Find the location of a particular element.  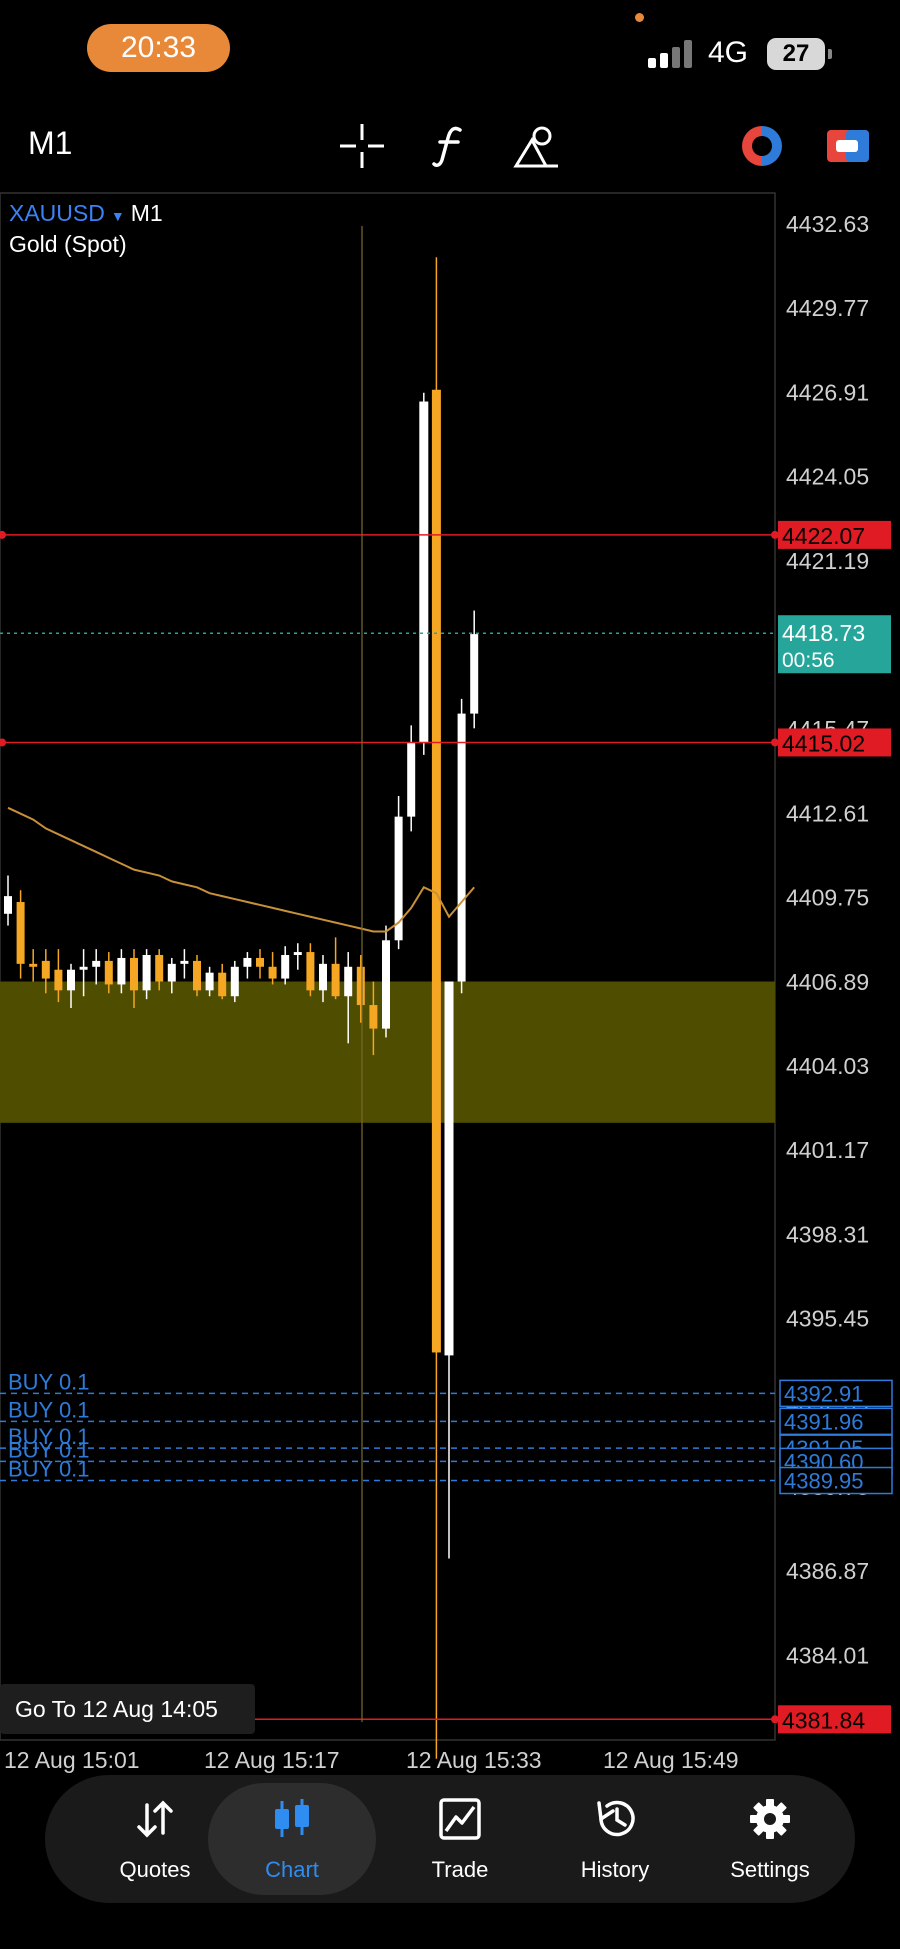

nav-history: History is located at coordinates (615, 1839).